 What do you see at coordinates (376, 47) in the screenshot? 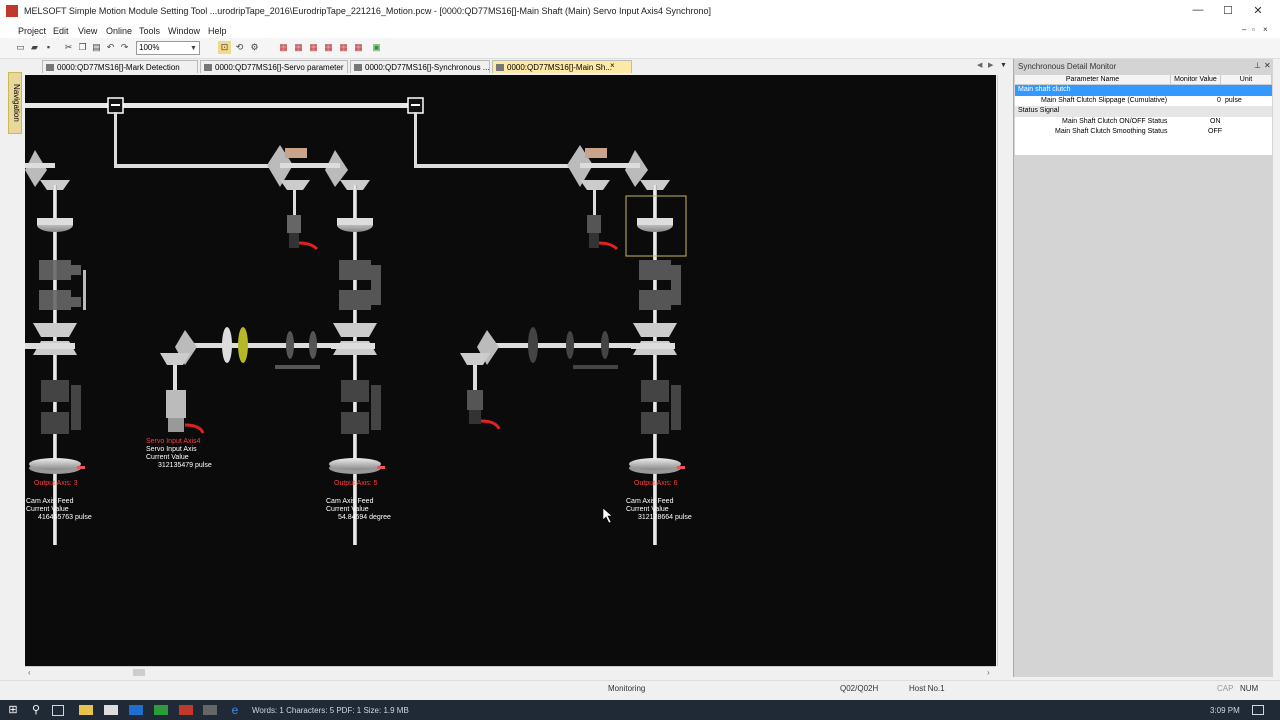
I see `connection-icon: ▣` at bounding box center [376, 47].